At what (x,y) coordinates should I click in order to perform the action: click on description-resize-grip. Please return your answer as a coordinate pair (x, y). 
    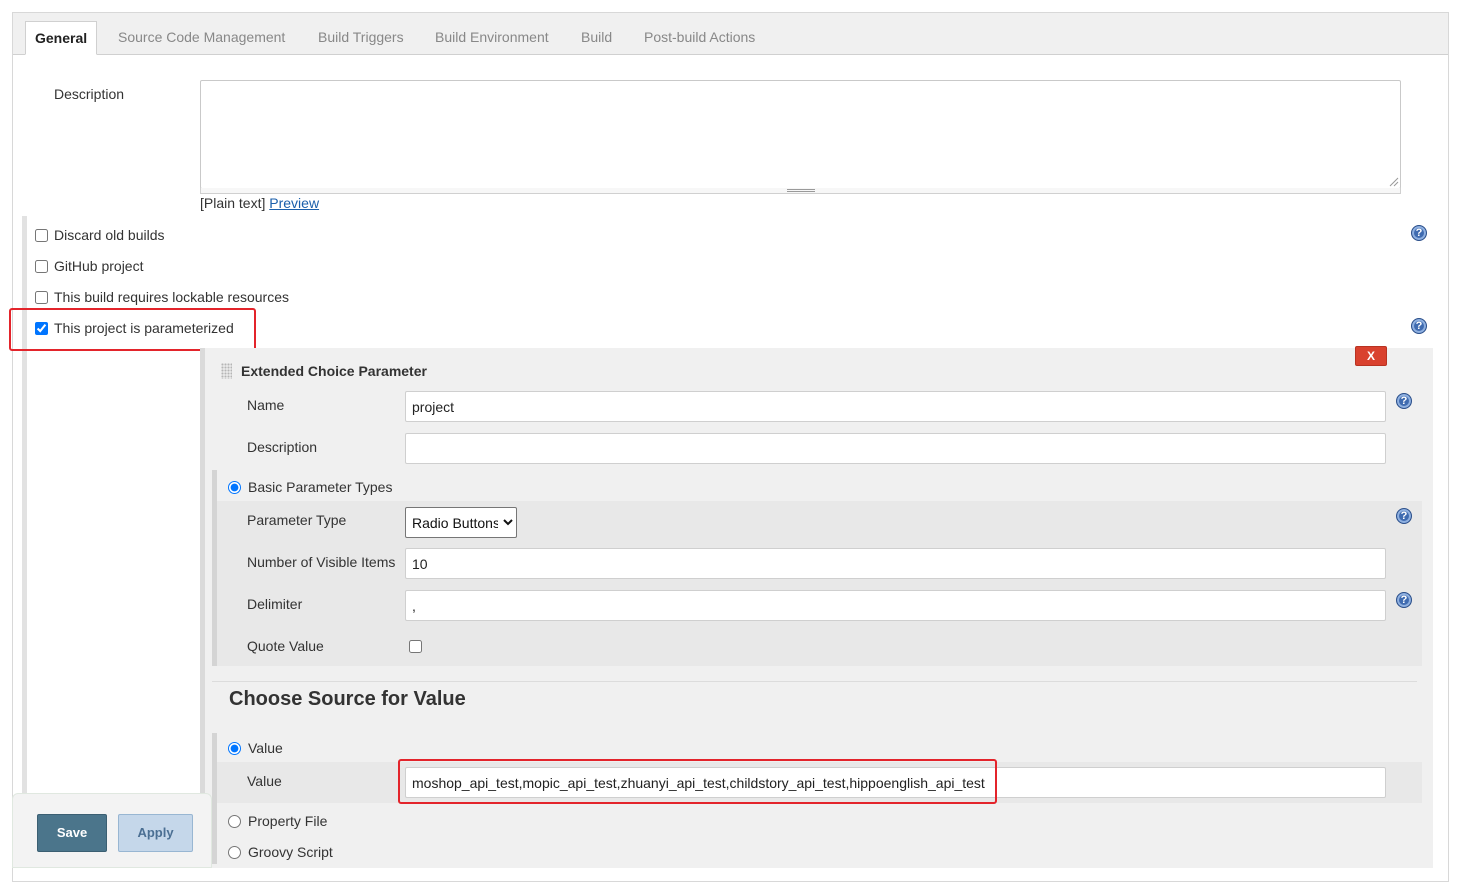
    Looking at the image, I should click on (800, 191).